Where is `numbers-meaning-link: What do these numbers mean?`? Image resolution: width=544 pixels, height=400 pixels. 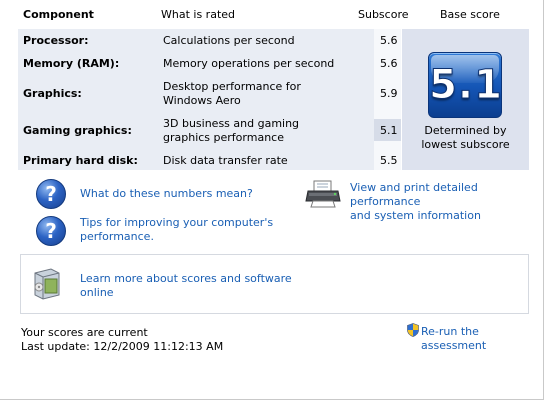
numbers-meaning-link: What do these numbers mean? is located at coordinates (166, 194).